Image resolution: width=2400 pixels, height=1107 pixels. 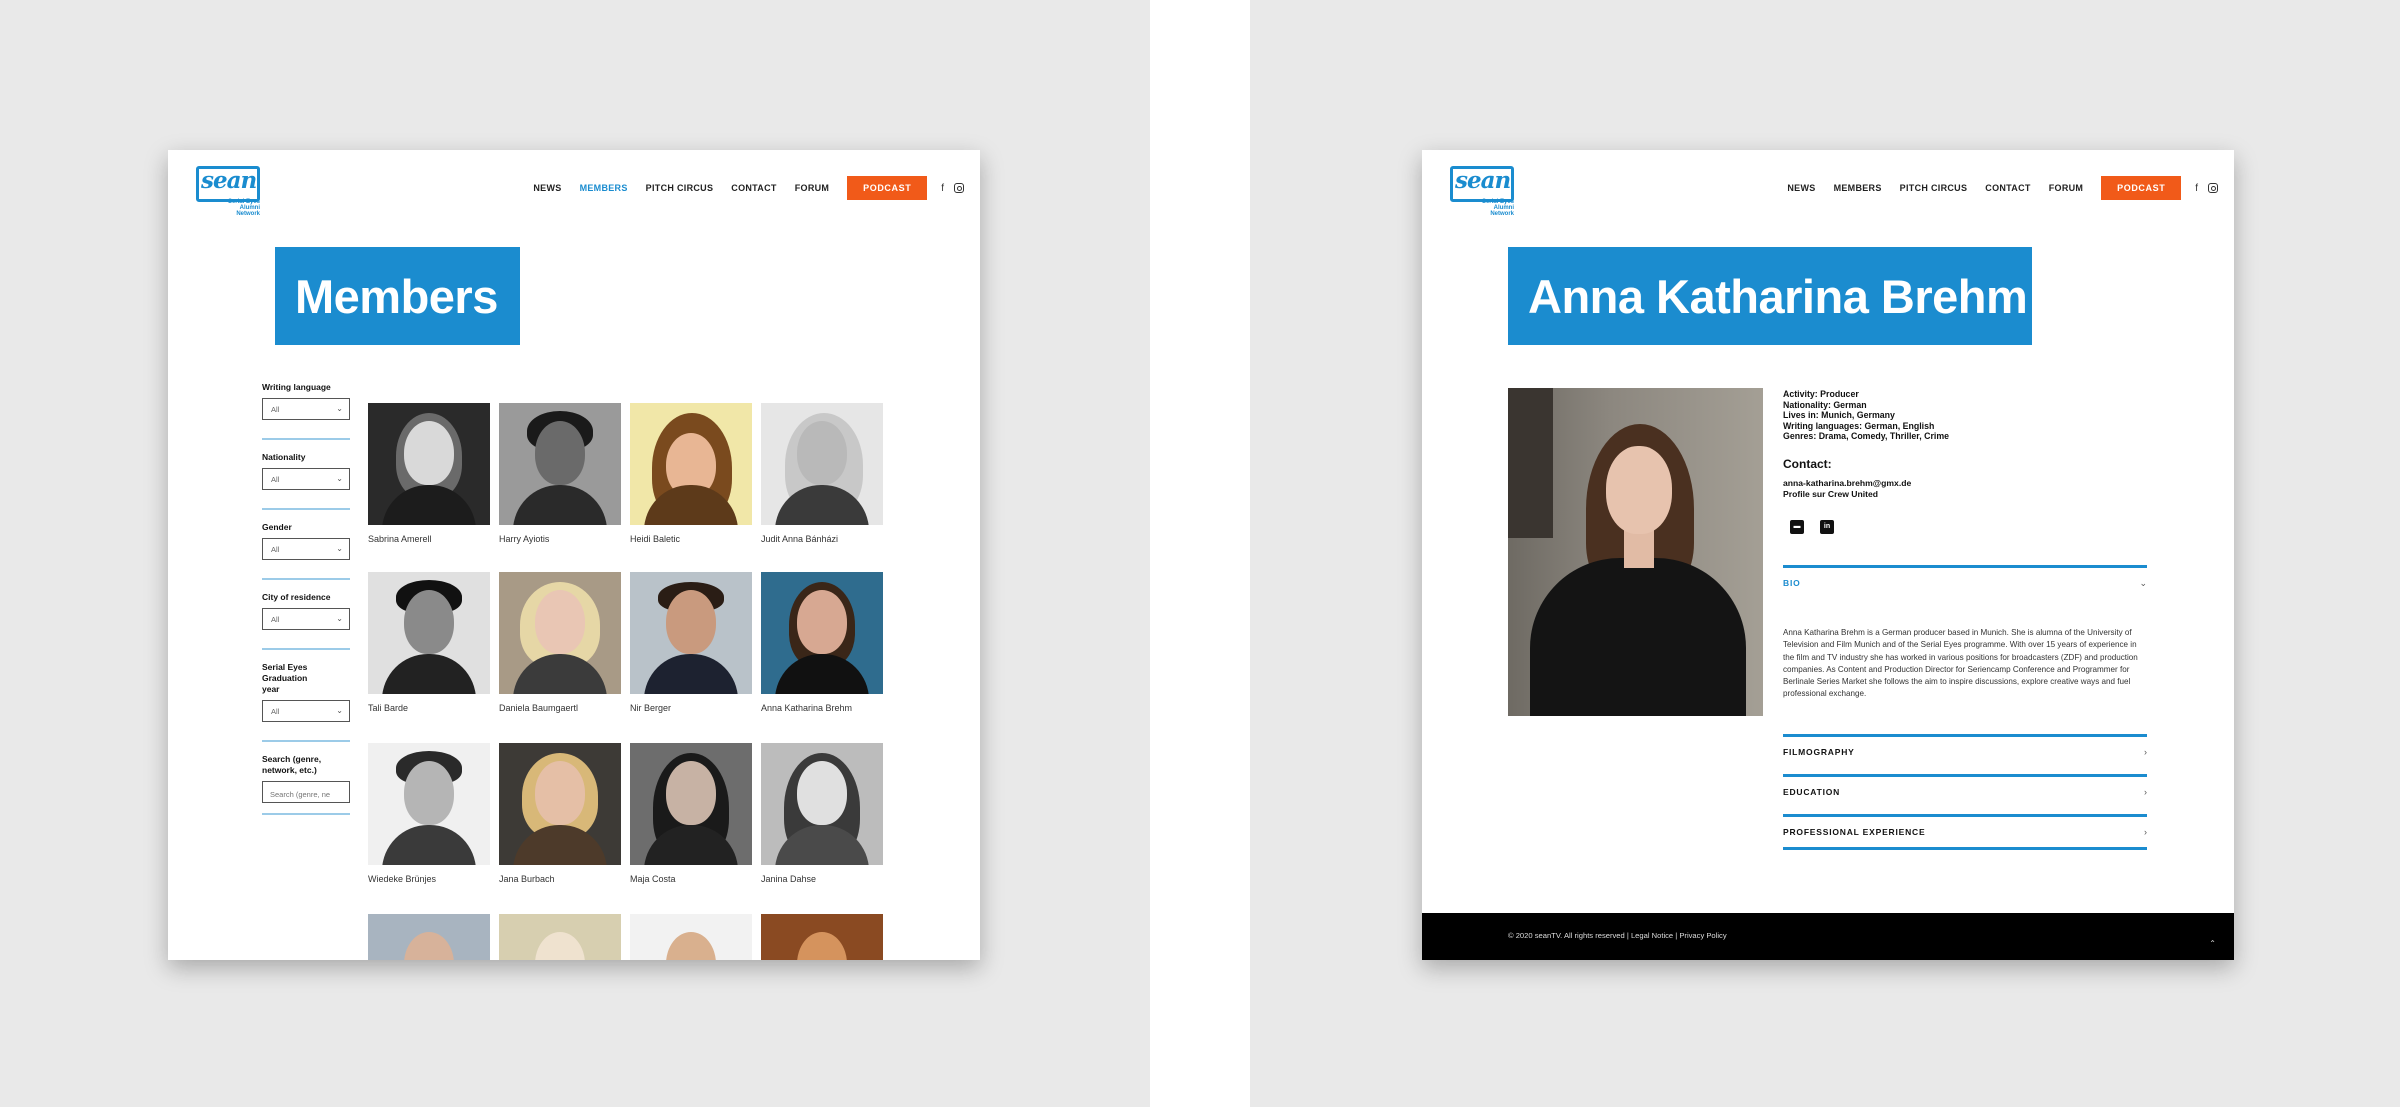 What do you see at coordinates (1797, 527) in the screenshot?
I see `imdb-icon: ▬` at bounding box center [1797, 527].